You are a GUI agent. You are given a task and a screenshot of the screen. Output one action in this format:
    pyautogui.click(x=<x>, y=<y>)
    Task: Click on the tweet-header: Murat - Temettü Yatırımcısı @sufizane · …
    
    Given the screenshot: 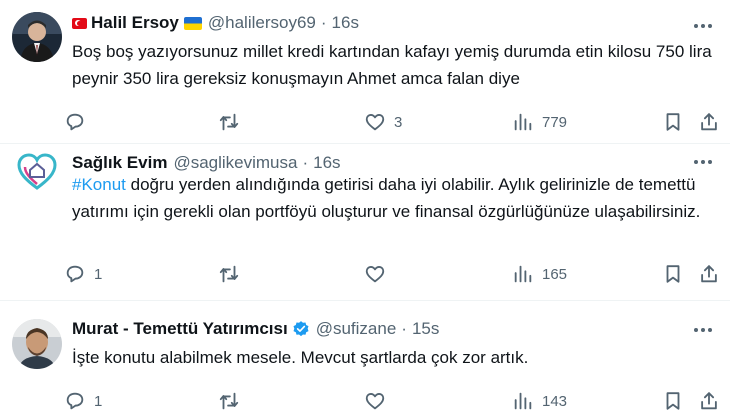 What is the action you would take?
    pyautogui.click(x=255, y=329)
    